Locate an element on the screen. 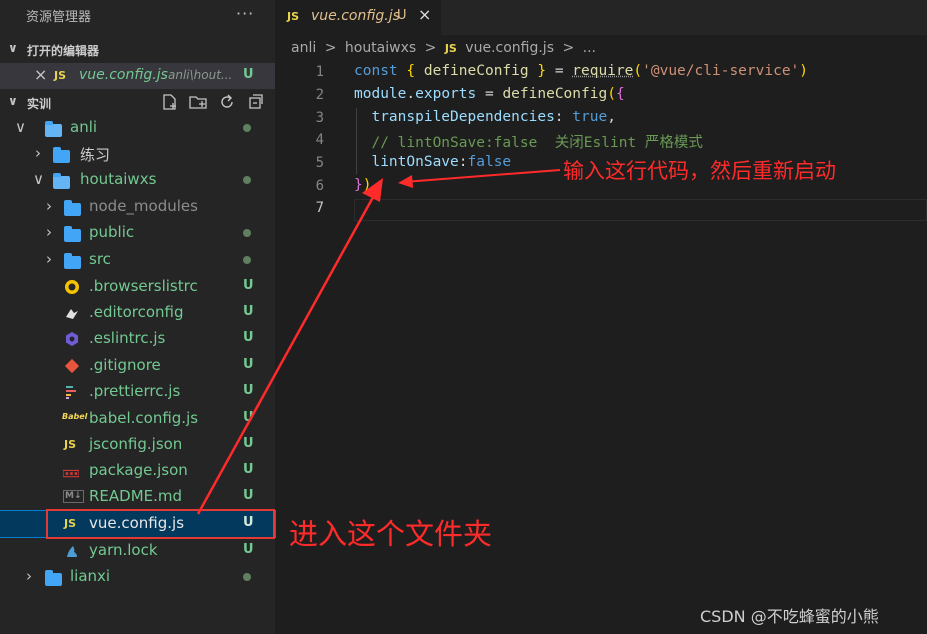  refresh-icon is located at coordinates (227, 102).